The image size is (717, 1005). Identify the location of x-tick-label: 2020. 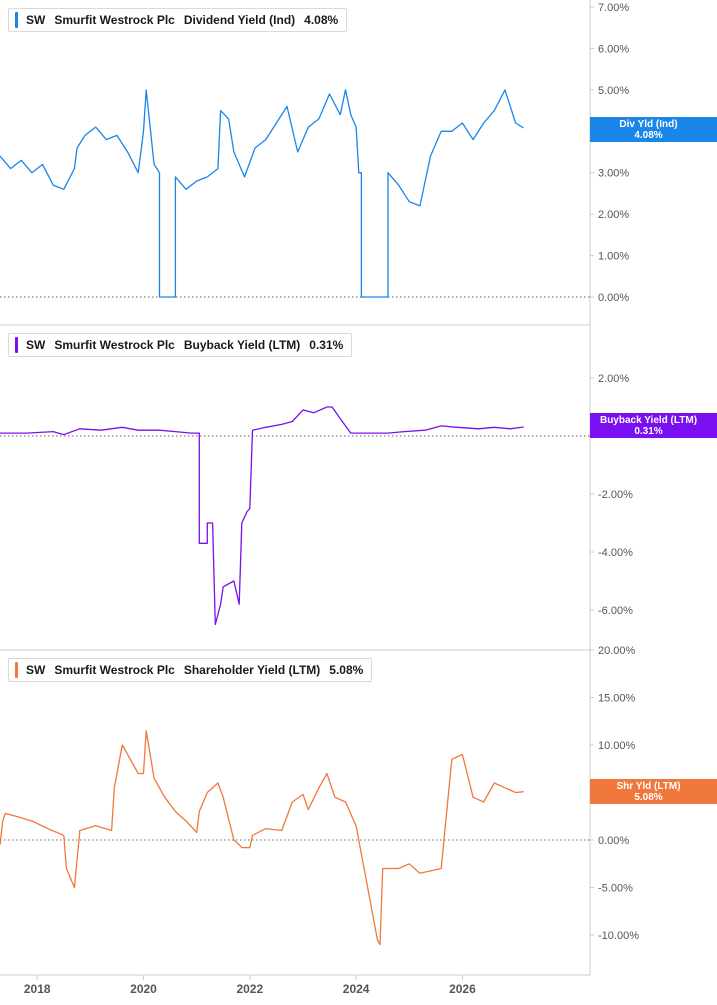
(143, 989).